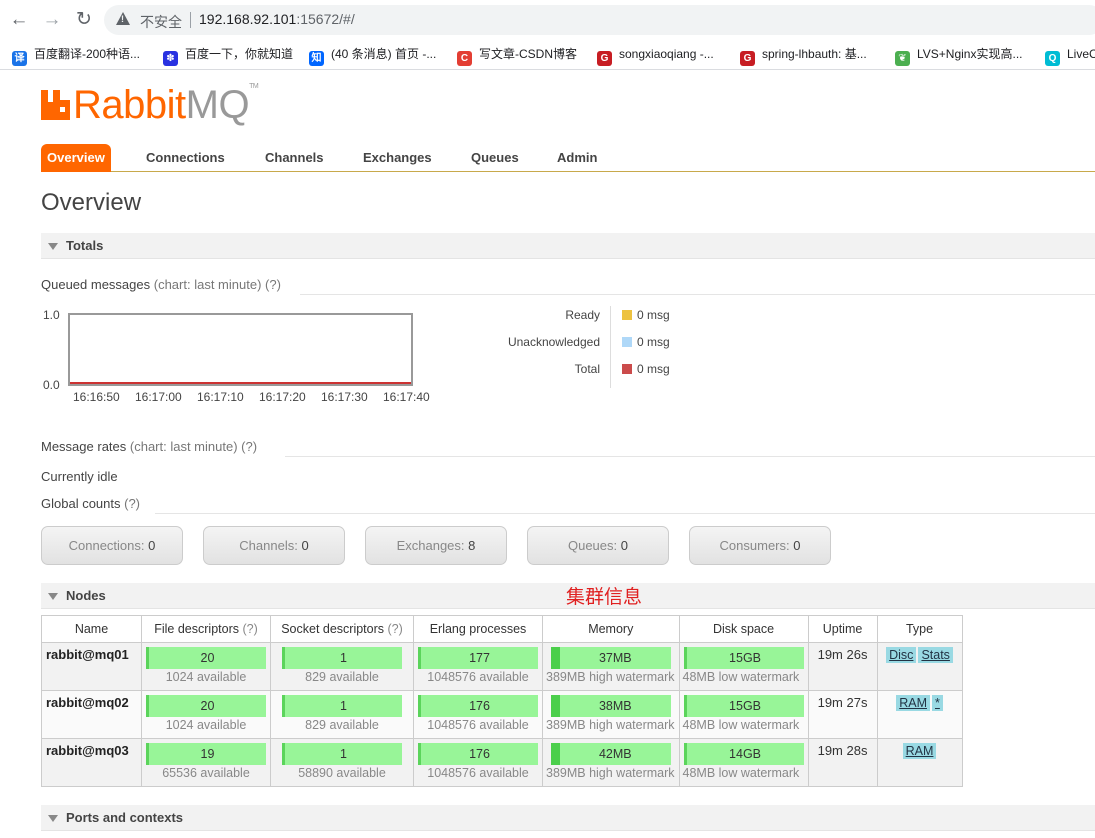 The height and width of the screenshot is (838, 1095). Describe the element at coordinates (81, 503) in the screenshot. I see `global-counts-title: Global counts` at that location.